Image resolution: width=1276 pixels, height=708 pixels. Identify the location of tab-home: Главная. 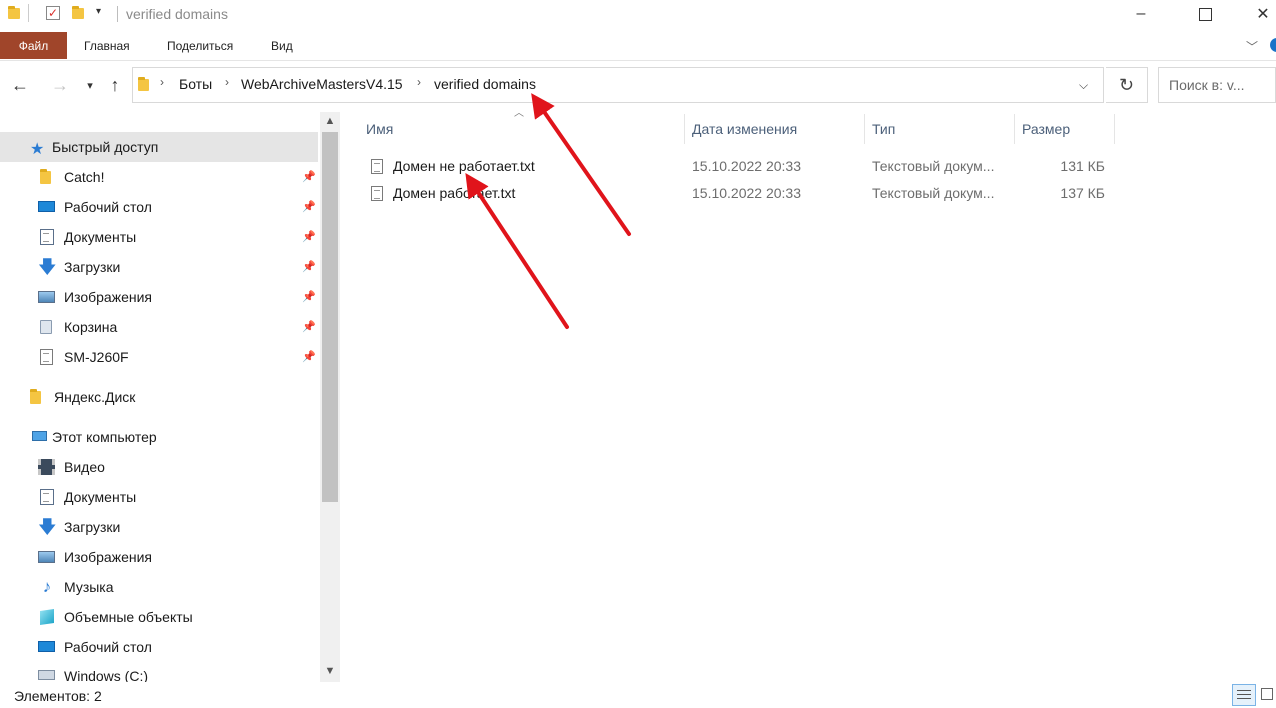
(107, 45).